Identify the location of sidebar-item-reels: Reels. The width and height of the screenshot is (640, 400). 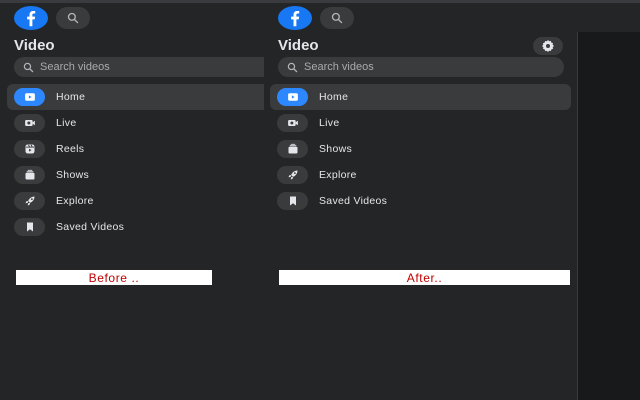
(132, 149).